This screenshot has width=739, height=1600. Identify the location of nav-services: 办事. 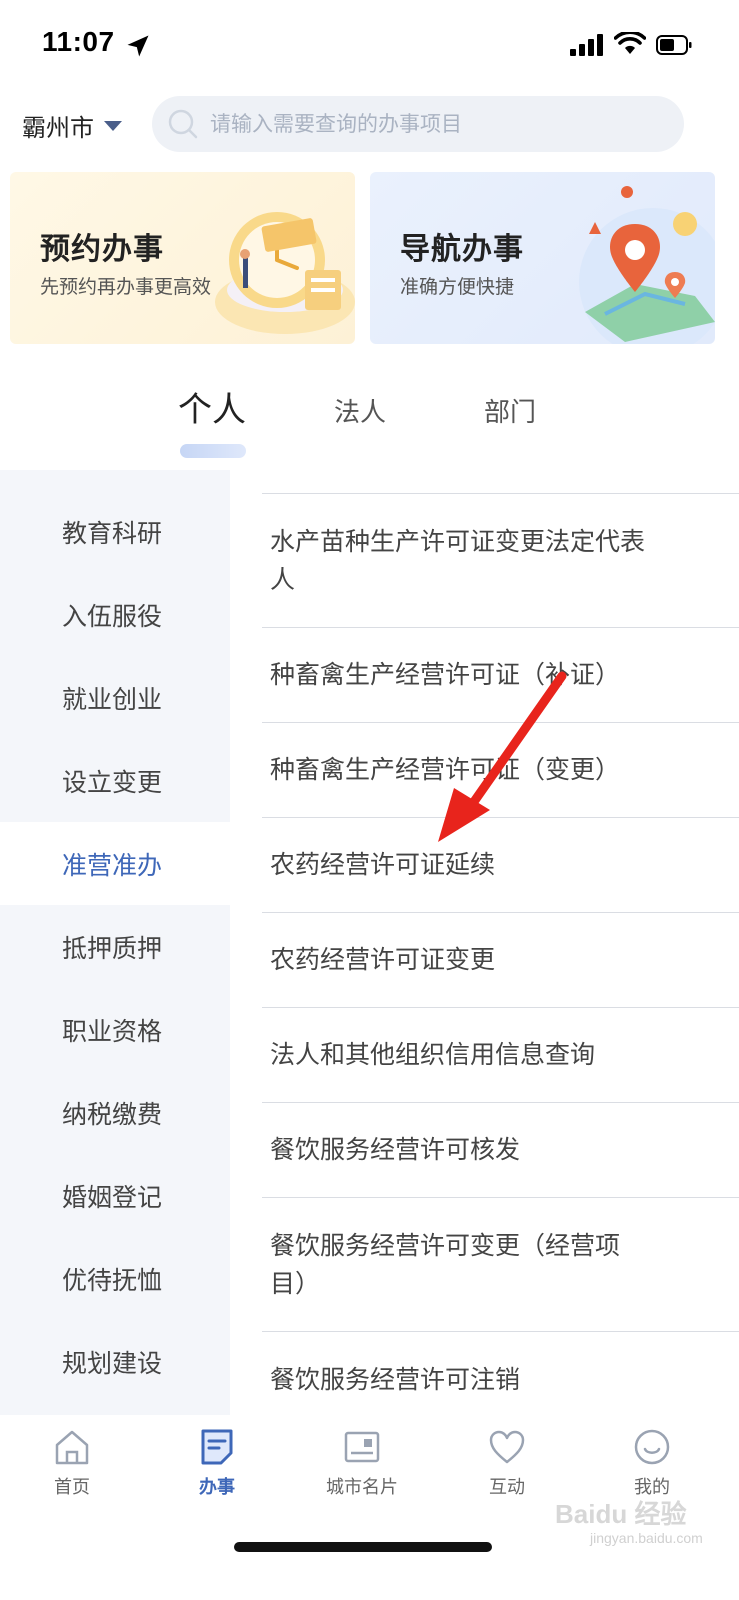
(217, 1463).